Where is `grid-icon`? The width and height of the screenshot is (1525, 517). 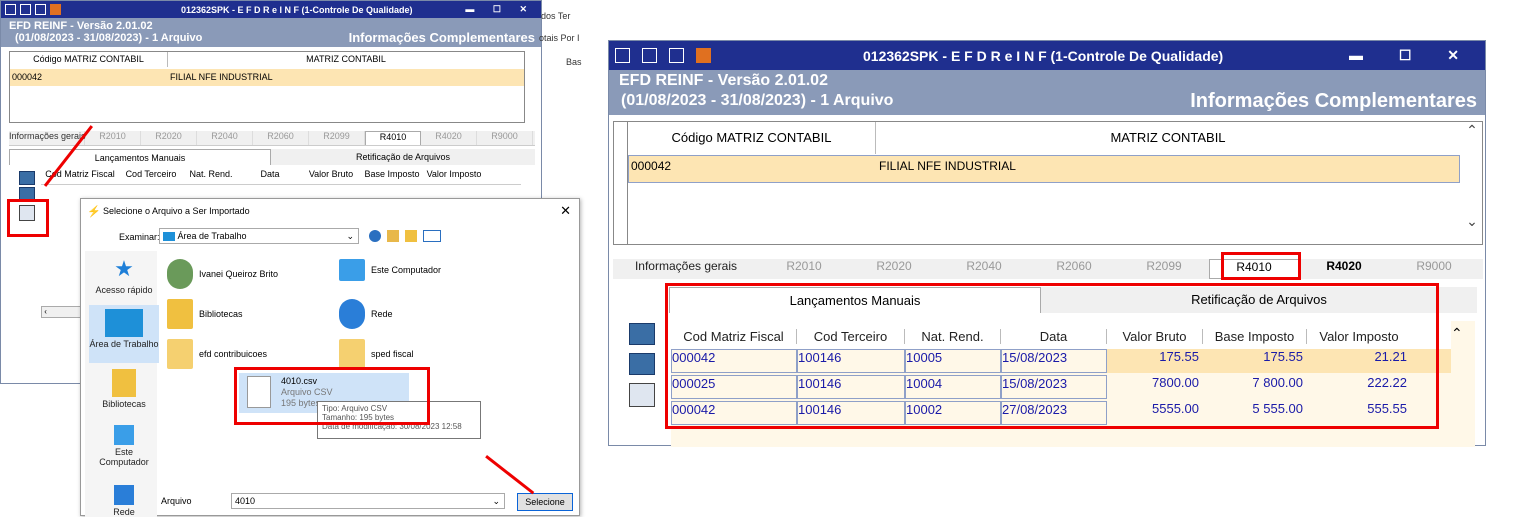
grid-icon is located at coordinates (642, 364).